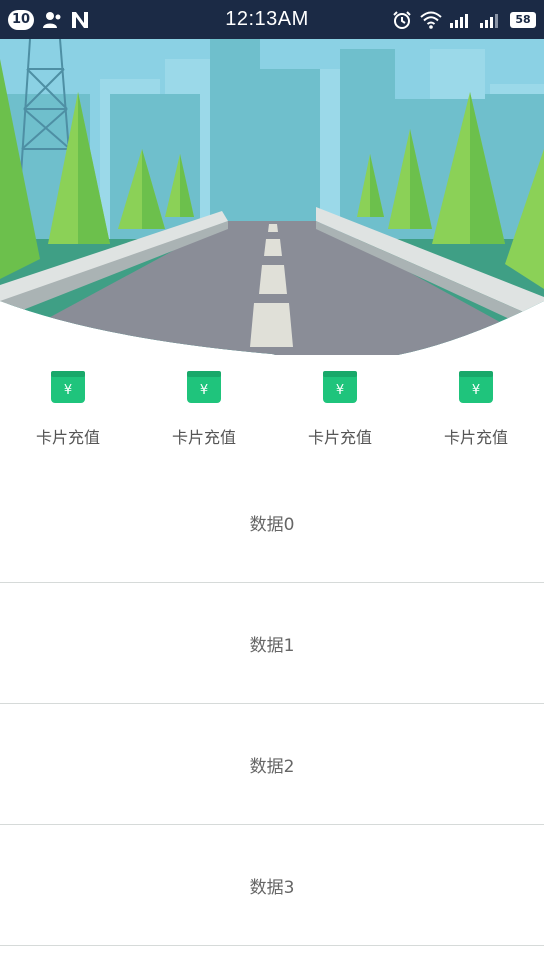 This screenshot has height=960, width=544. What do you see at coordinates (52, 20) in the screenshot?
I see `person-icon` at bounding box center [52, 20].